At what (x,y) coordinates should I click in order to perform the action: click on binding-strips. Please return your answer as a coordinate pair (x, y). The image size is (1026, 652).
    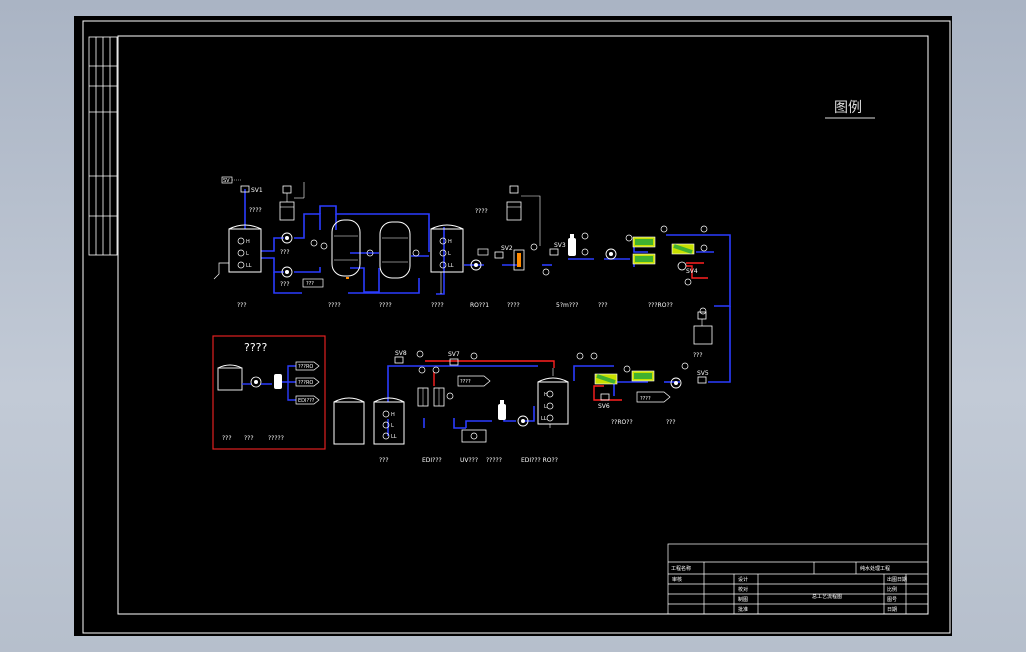
    Looking at the image, I should click on (103, 146).